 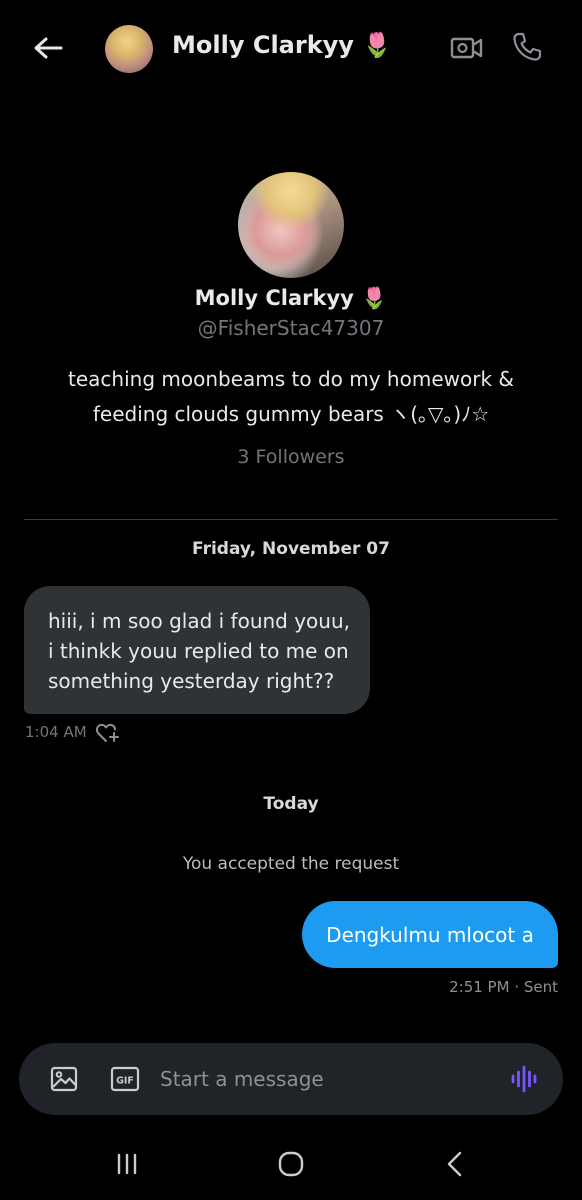 I want to click on sent-message-bubble: Dengkulmu mlocot a, so click(x=430, y=934).